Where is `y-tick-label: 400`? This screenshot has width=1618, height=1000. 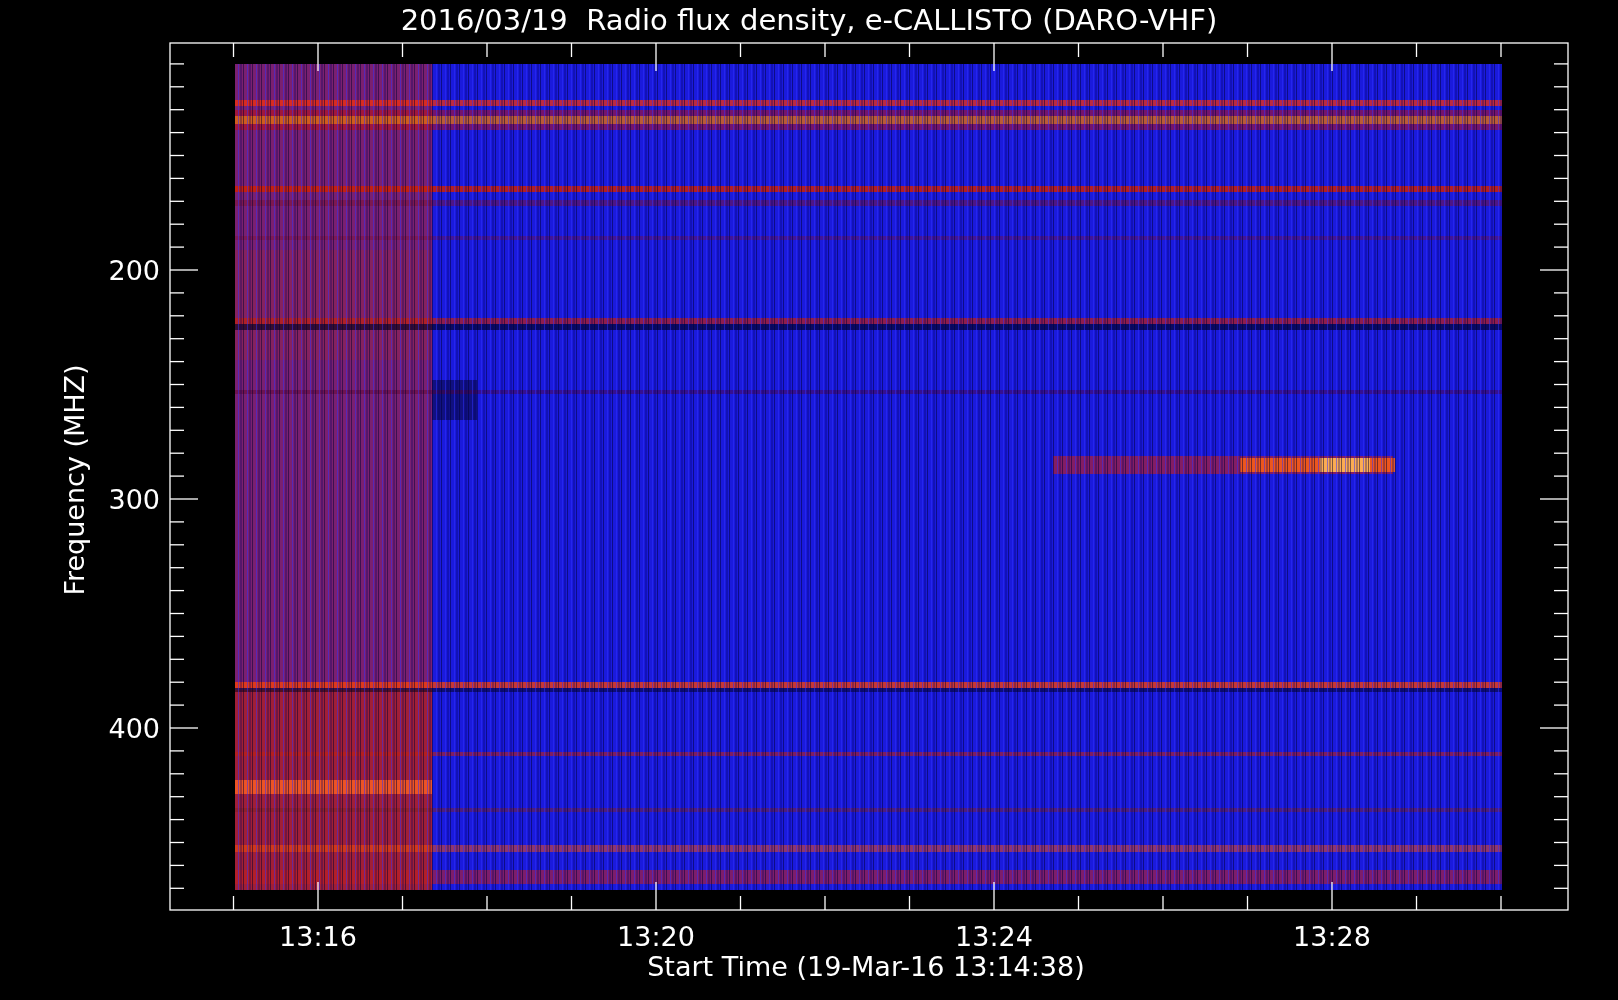
y-tick-label: 400 is located at coordinates (134, 728).